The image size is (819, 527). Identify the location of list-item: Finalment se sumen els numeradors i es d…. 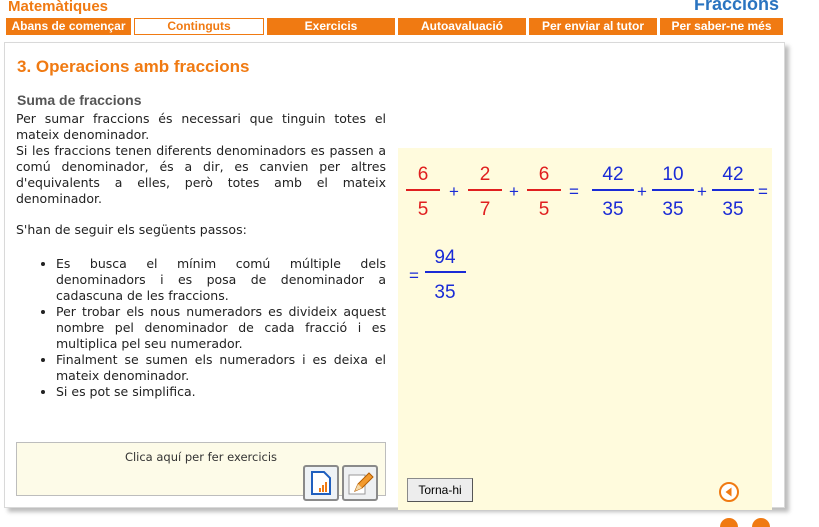
(221, 368).